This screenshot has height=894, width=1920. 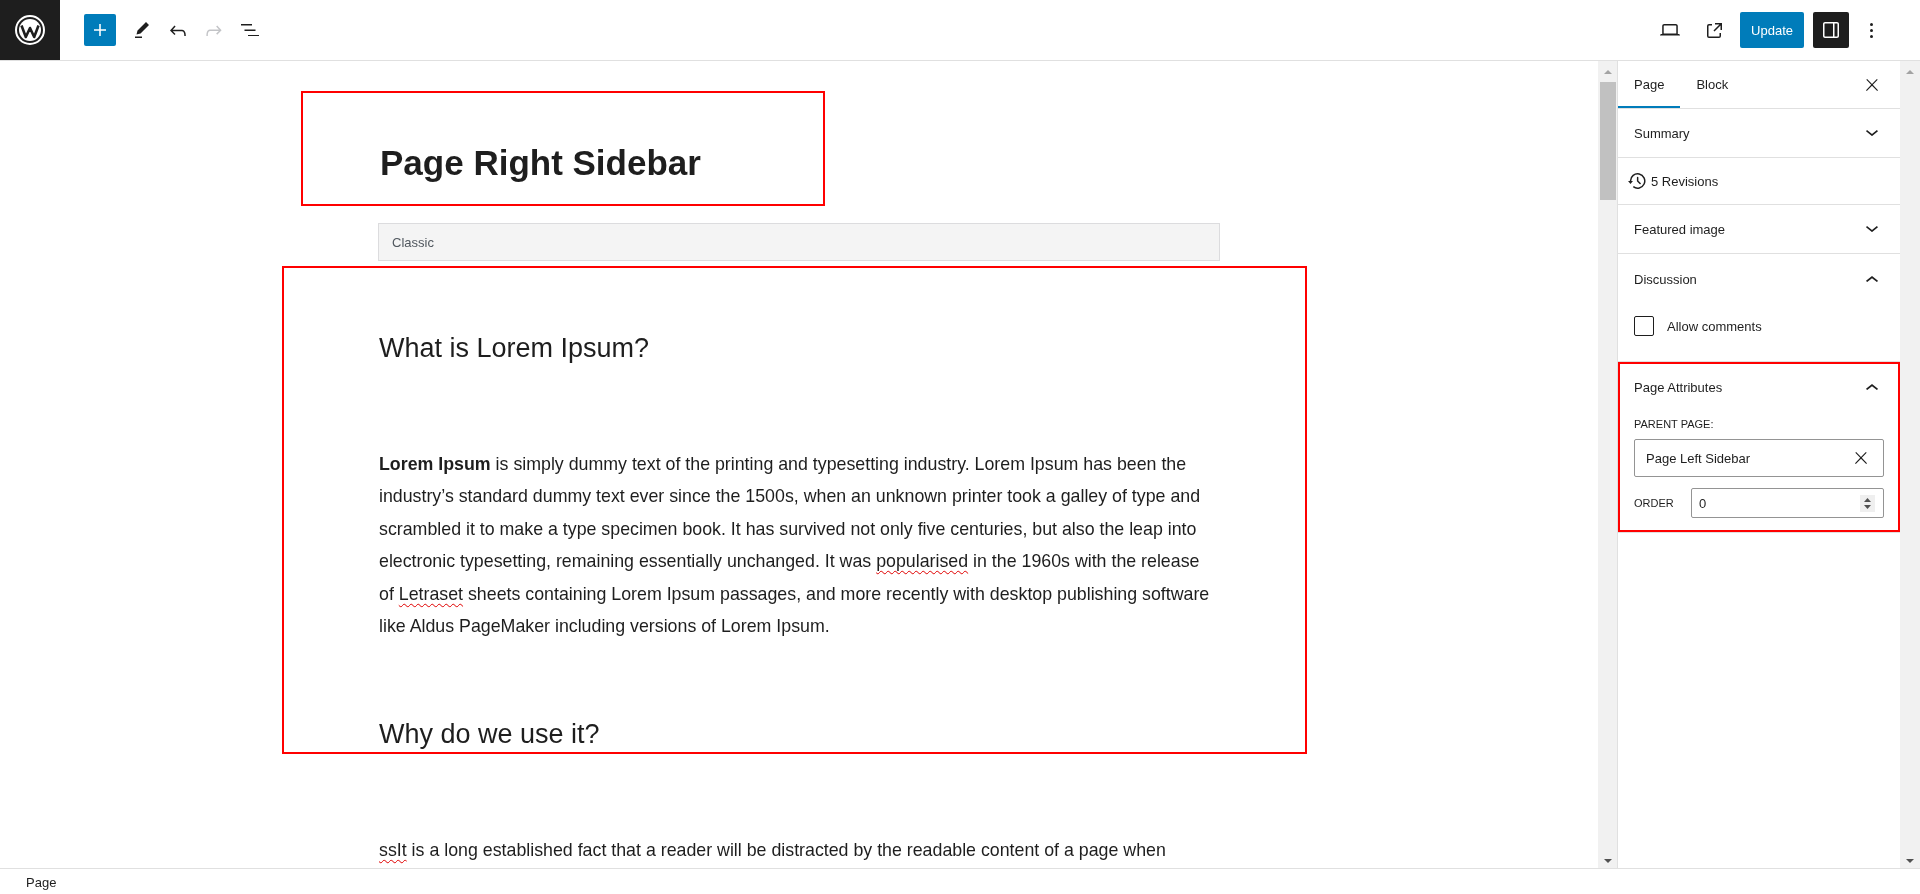 What do you see at coordinates (1759, 229) in the screenshot?
I see `panel-toggle: Featured image` at bounding box center [1759, 229].